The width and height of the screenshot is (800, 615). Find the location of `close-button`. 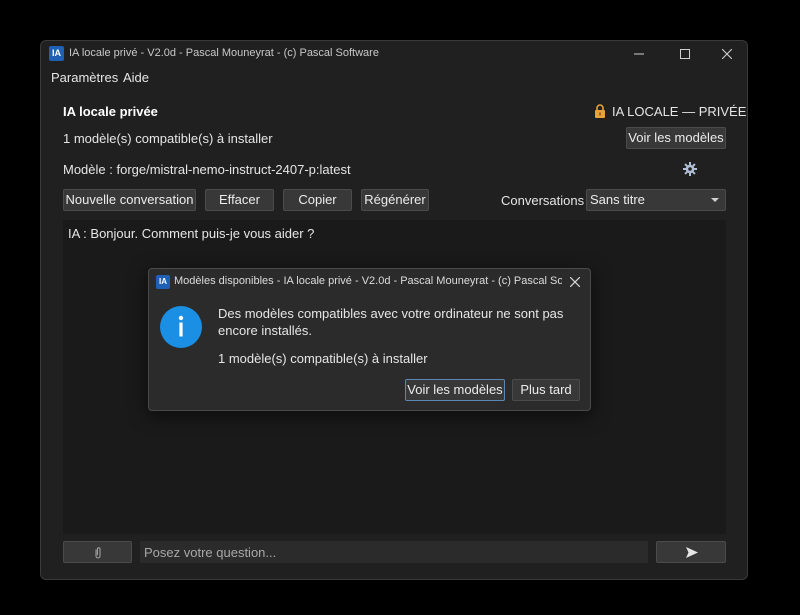

close-button is located at coordinates (726, 54).